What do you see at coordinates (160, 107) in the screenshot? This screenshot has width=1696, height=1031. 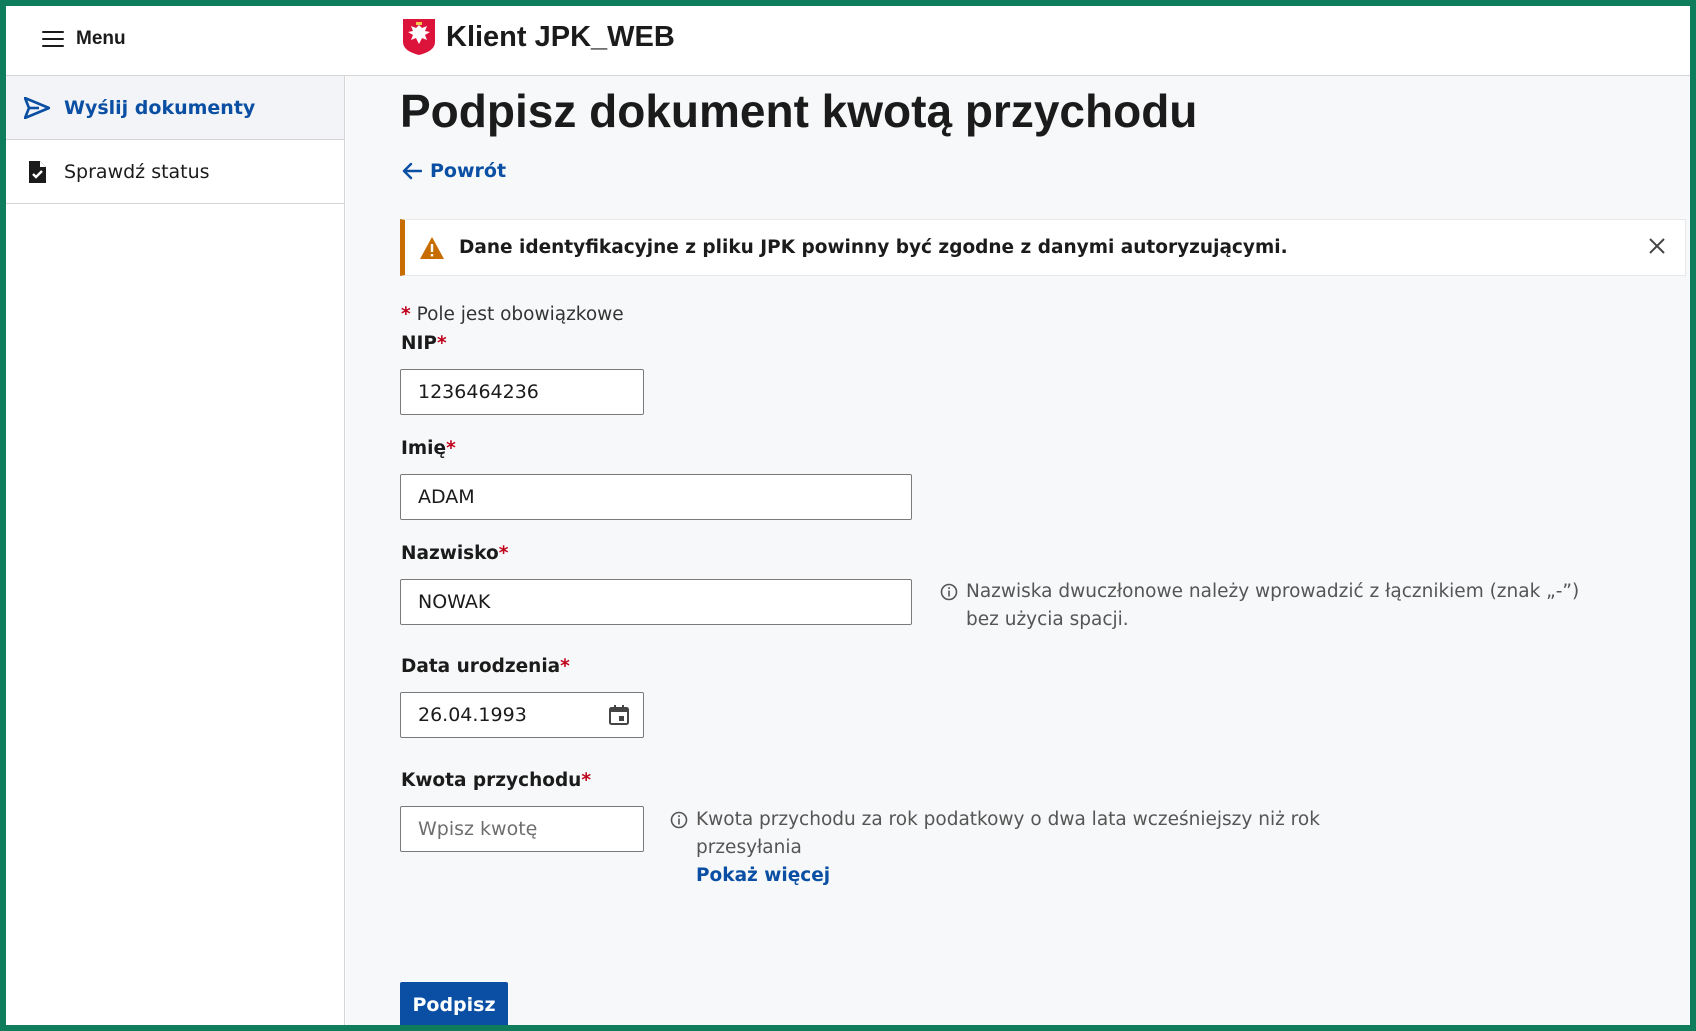 I see `sidebar-item-label: Wyślij dokumenty` at bounding box center [160, 107].